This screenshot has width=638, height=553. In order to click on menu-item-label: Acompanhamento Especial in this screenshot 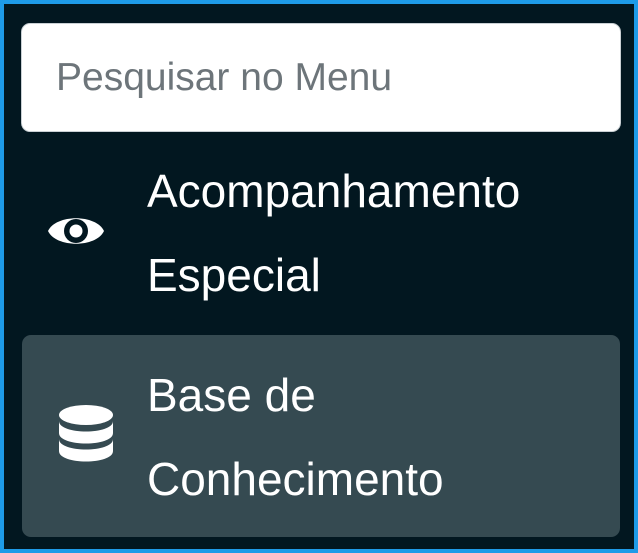, I will do `click(334, 233)`.